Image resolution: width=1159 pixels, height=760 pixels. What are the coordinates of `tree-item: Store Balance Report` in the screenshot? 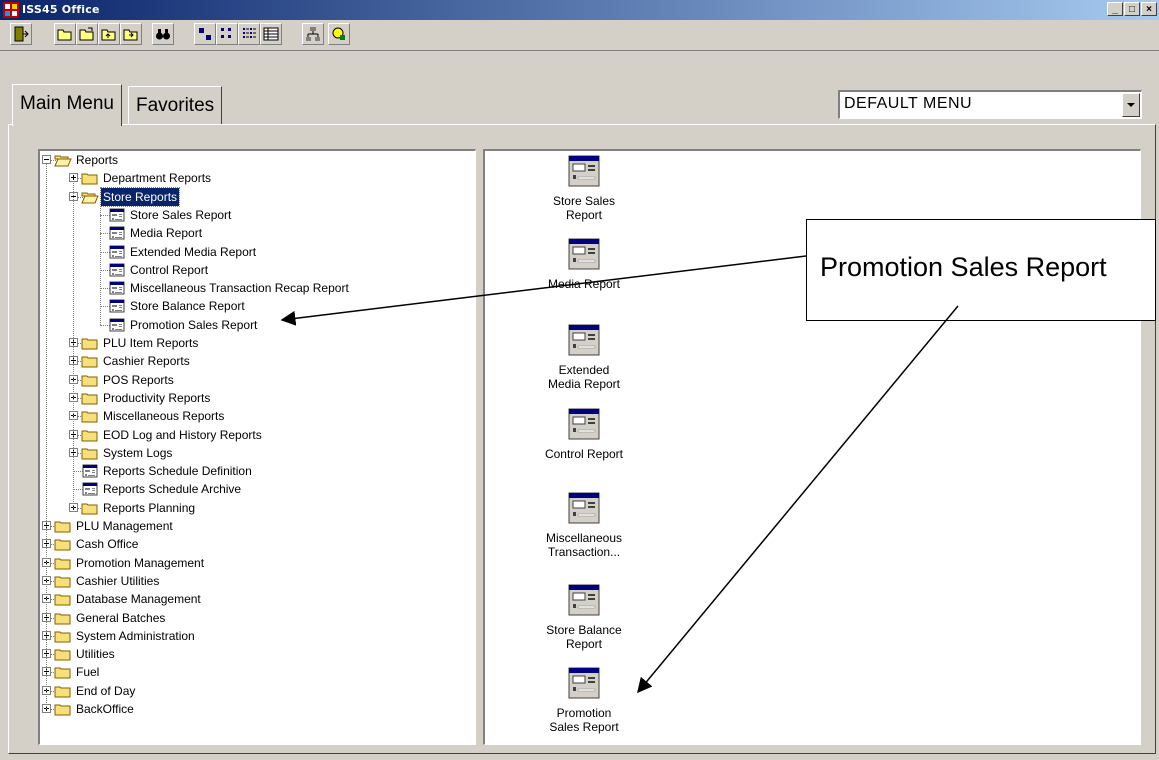 It's located at (255, 306).